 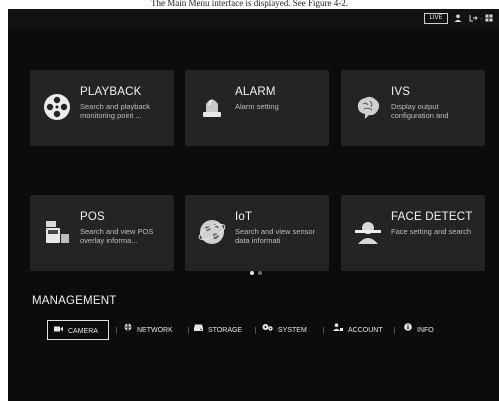 What do you see at coordinates (436, 18) in the screenshot?
I see `live-button: LIVE` at bounding box center [436, 18].